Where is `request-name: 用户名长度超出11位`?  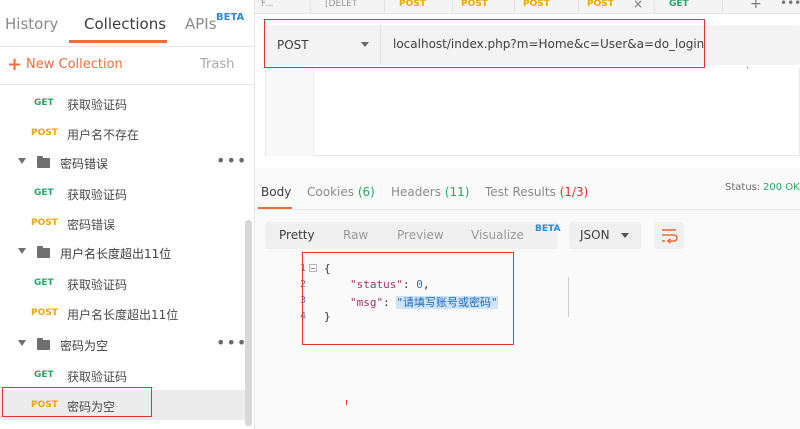
request-name: 用户名长度超出11位 is located at coordinates (123, 315).